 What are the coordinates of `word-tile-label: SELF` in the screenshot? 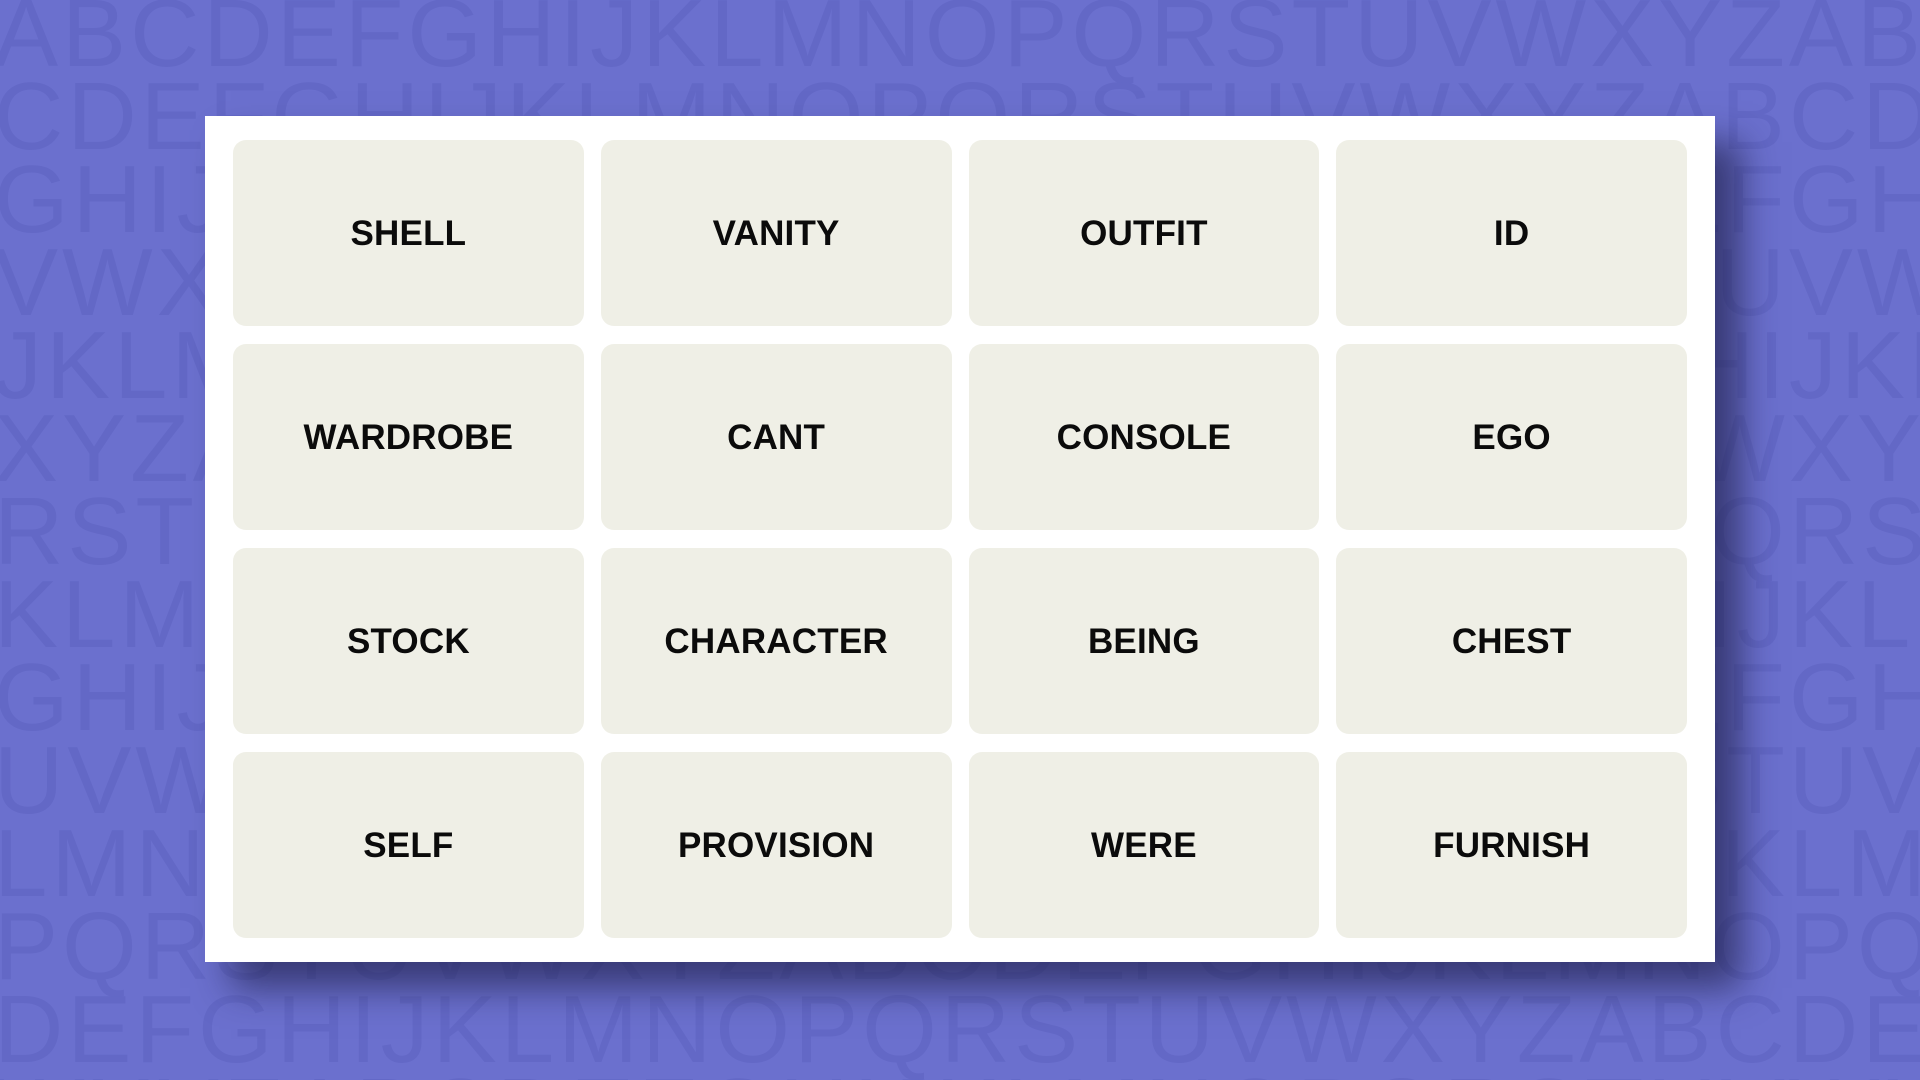 It's located at (408, 845).